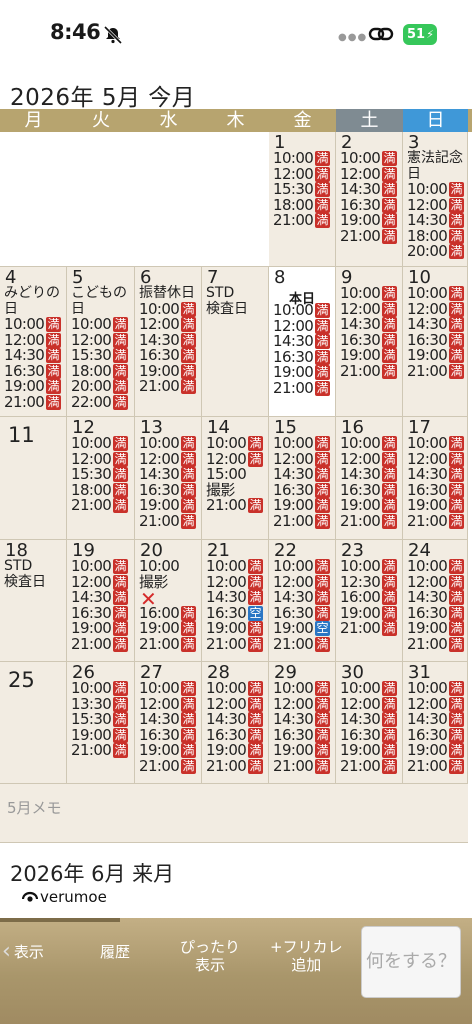  I want to click on day-cell-7: 7 STD 検査日, so click(235, 342).